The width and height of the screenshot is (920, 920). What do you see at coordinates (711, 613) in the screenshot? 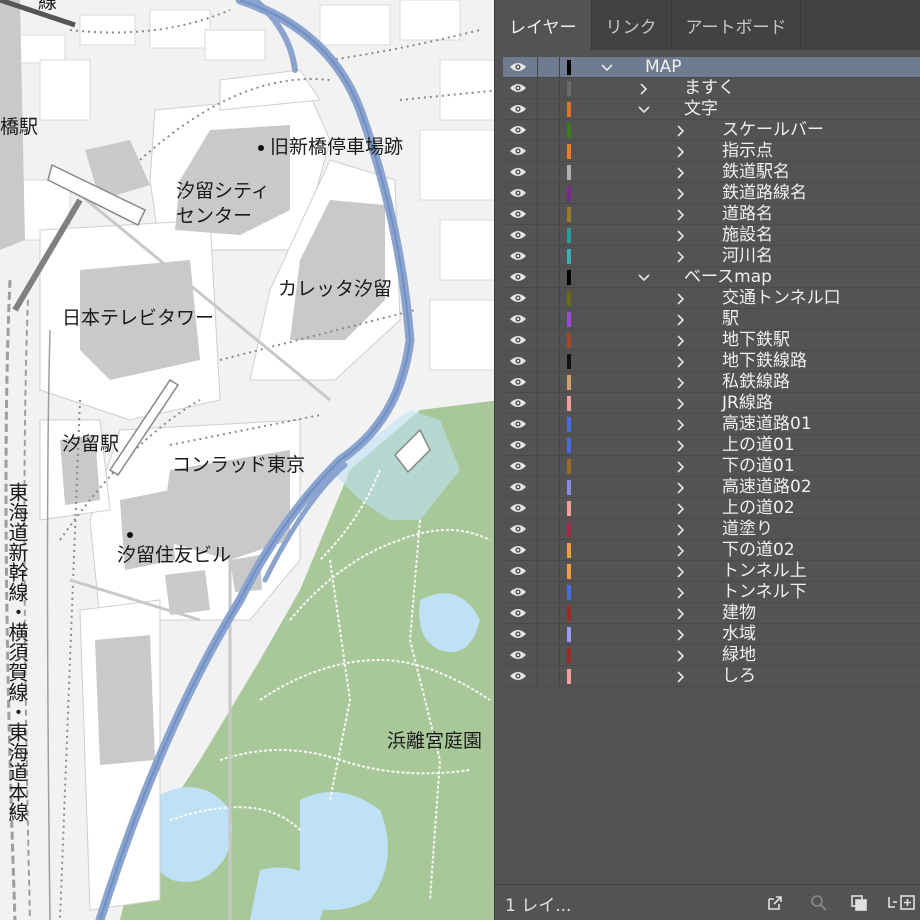
I see `layer-row: 建物` at bounding box center [711, 613].